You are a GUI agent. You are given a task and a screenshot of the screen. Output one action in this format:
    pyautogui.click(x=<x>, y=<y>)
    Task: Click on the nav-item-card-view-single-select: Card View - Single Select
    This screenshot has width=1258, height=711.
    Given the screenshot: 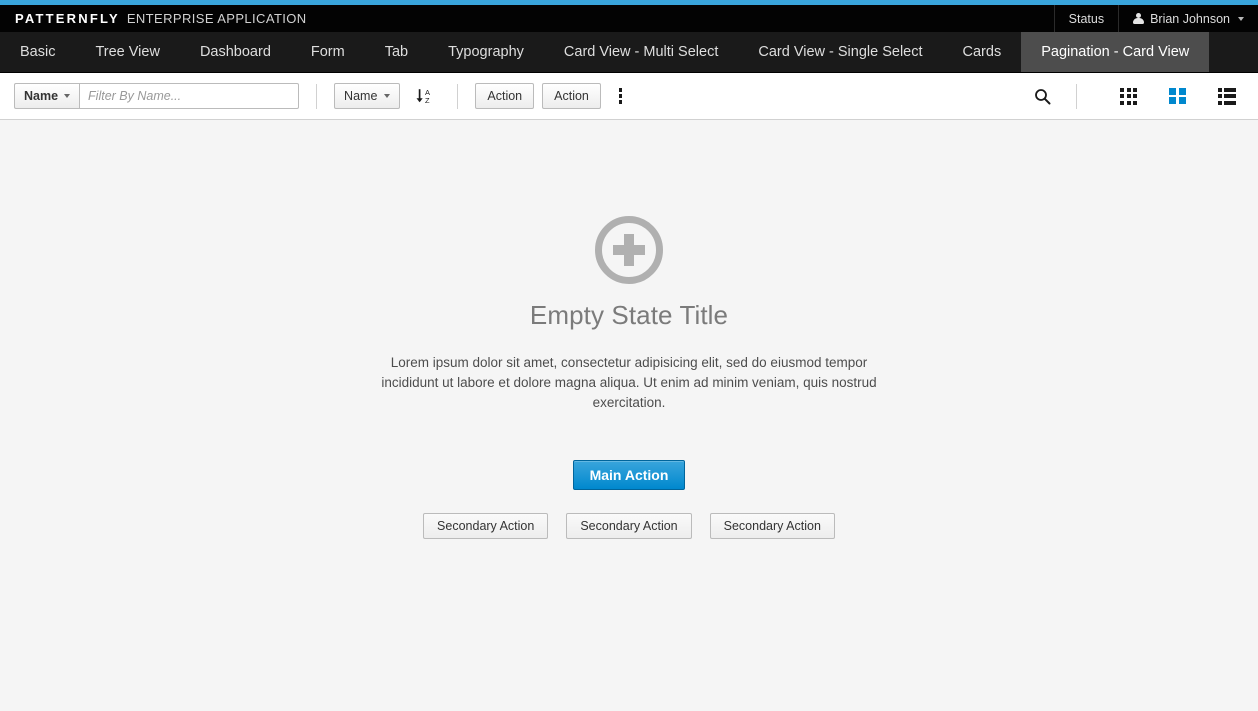 What is the action you would take?
    pyautogui.click(x=840, y=52)
    